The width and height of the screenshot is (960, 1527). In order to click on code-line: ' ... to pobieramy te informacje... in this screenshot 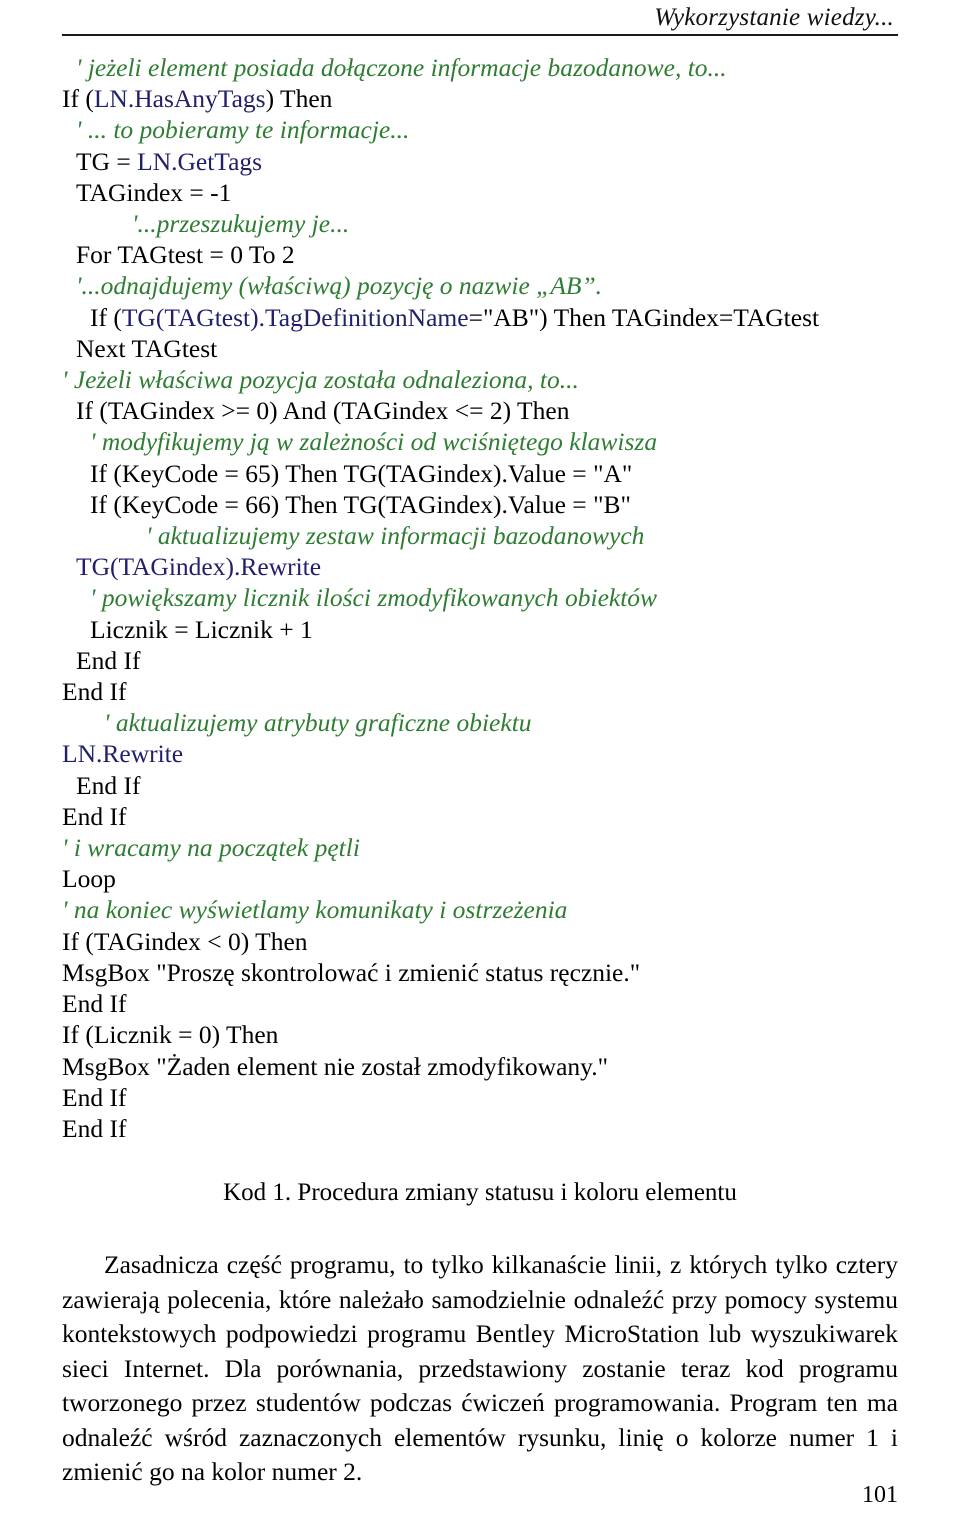, I will do `click(480, 129)`.